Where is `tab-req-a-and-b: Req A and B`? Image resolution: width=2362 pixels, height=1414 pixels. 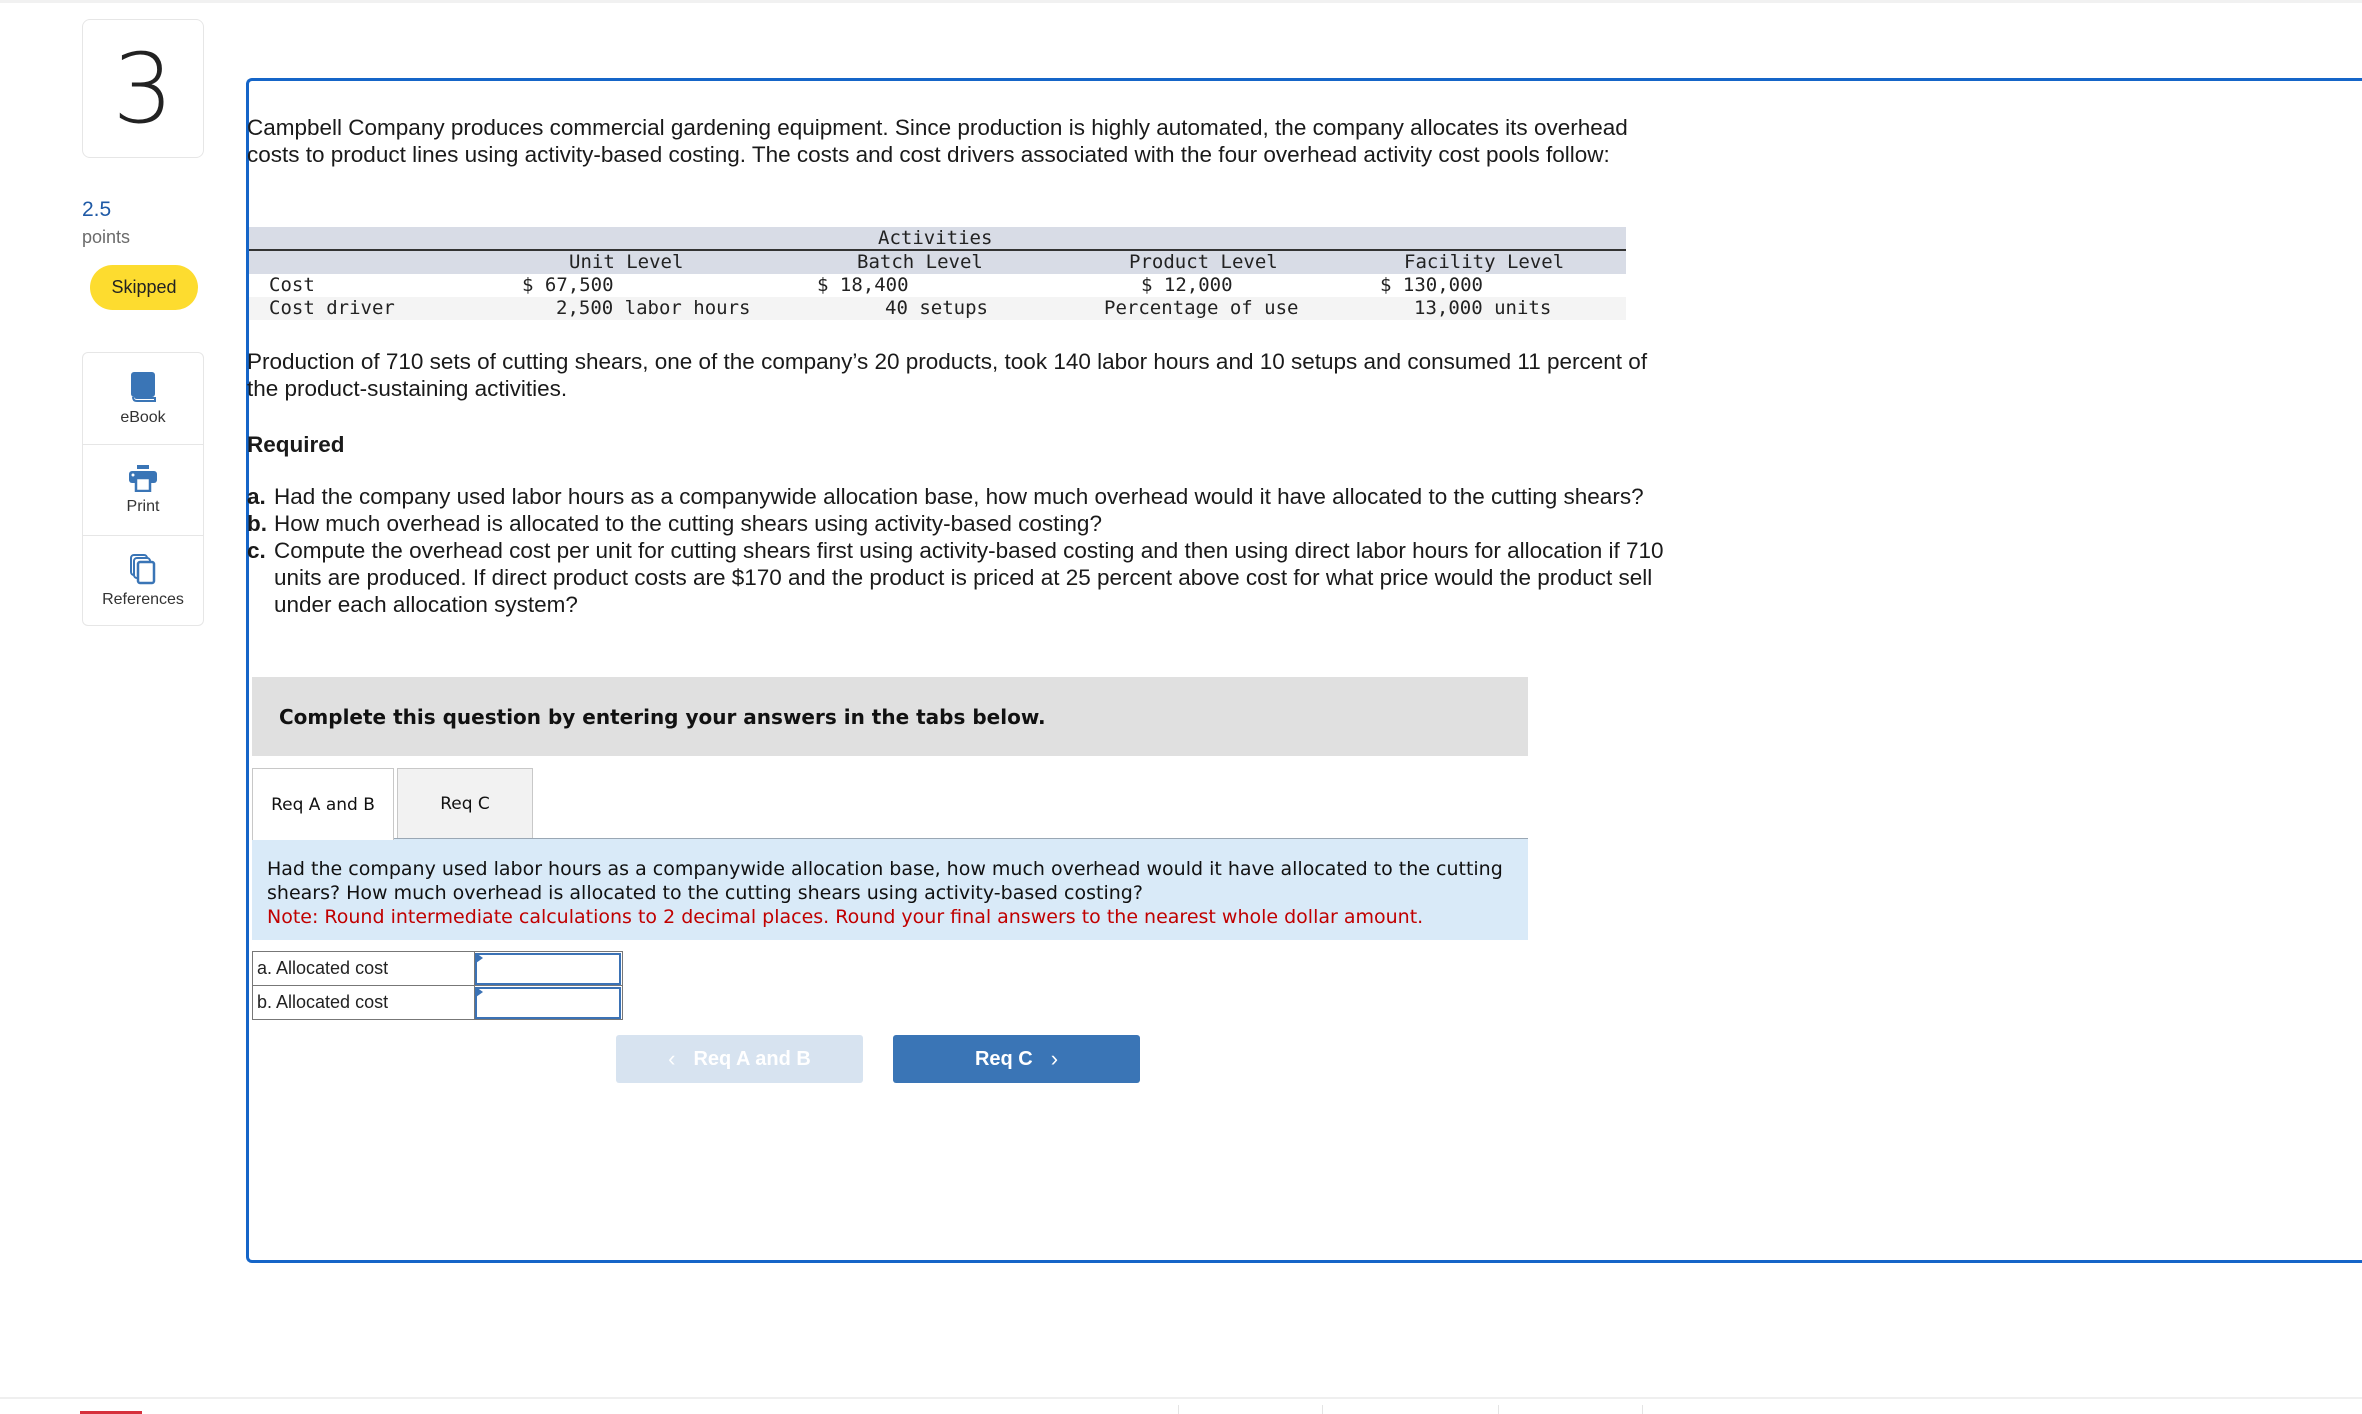
tab-req-a-and-b: Req A and B is located at coordinates (323, 804).